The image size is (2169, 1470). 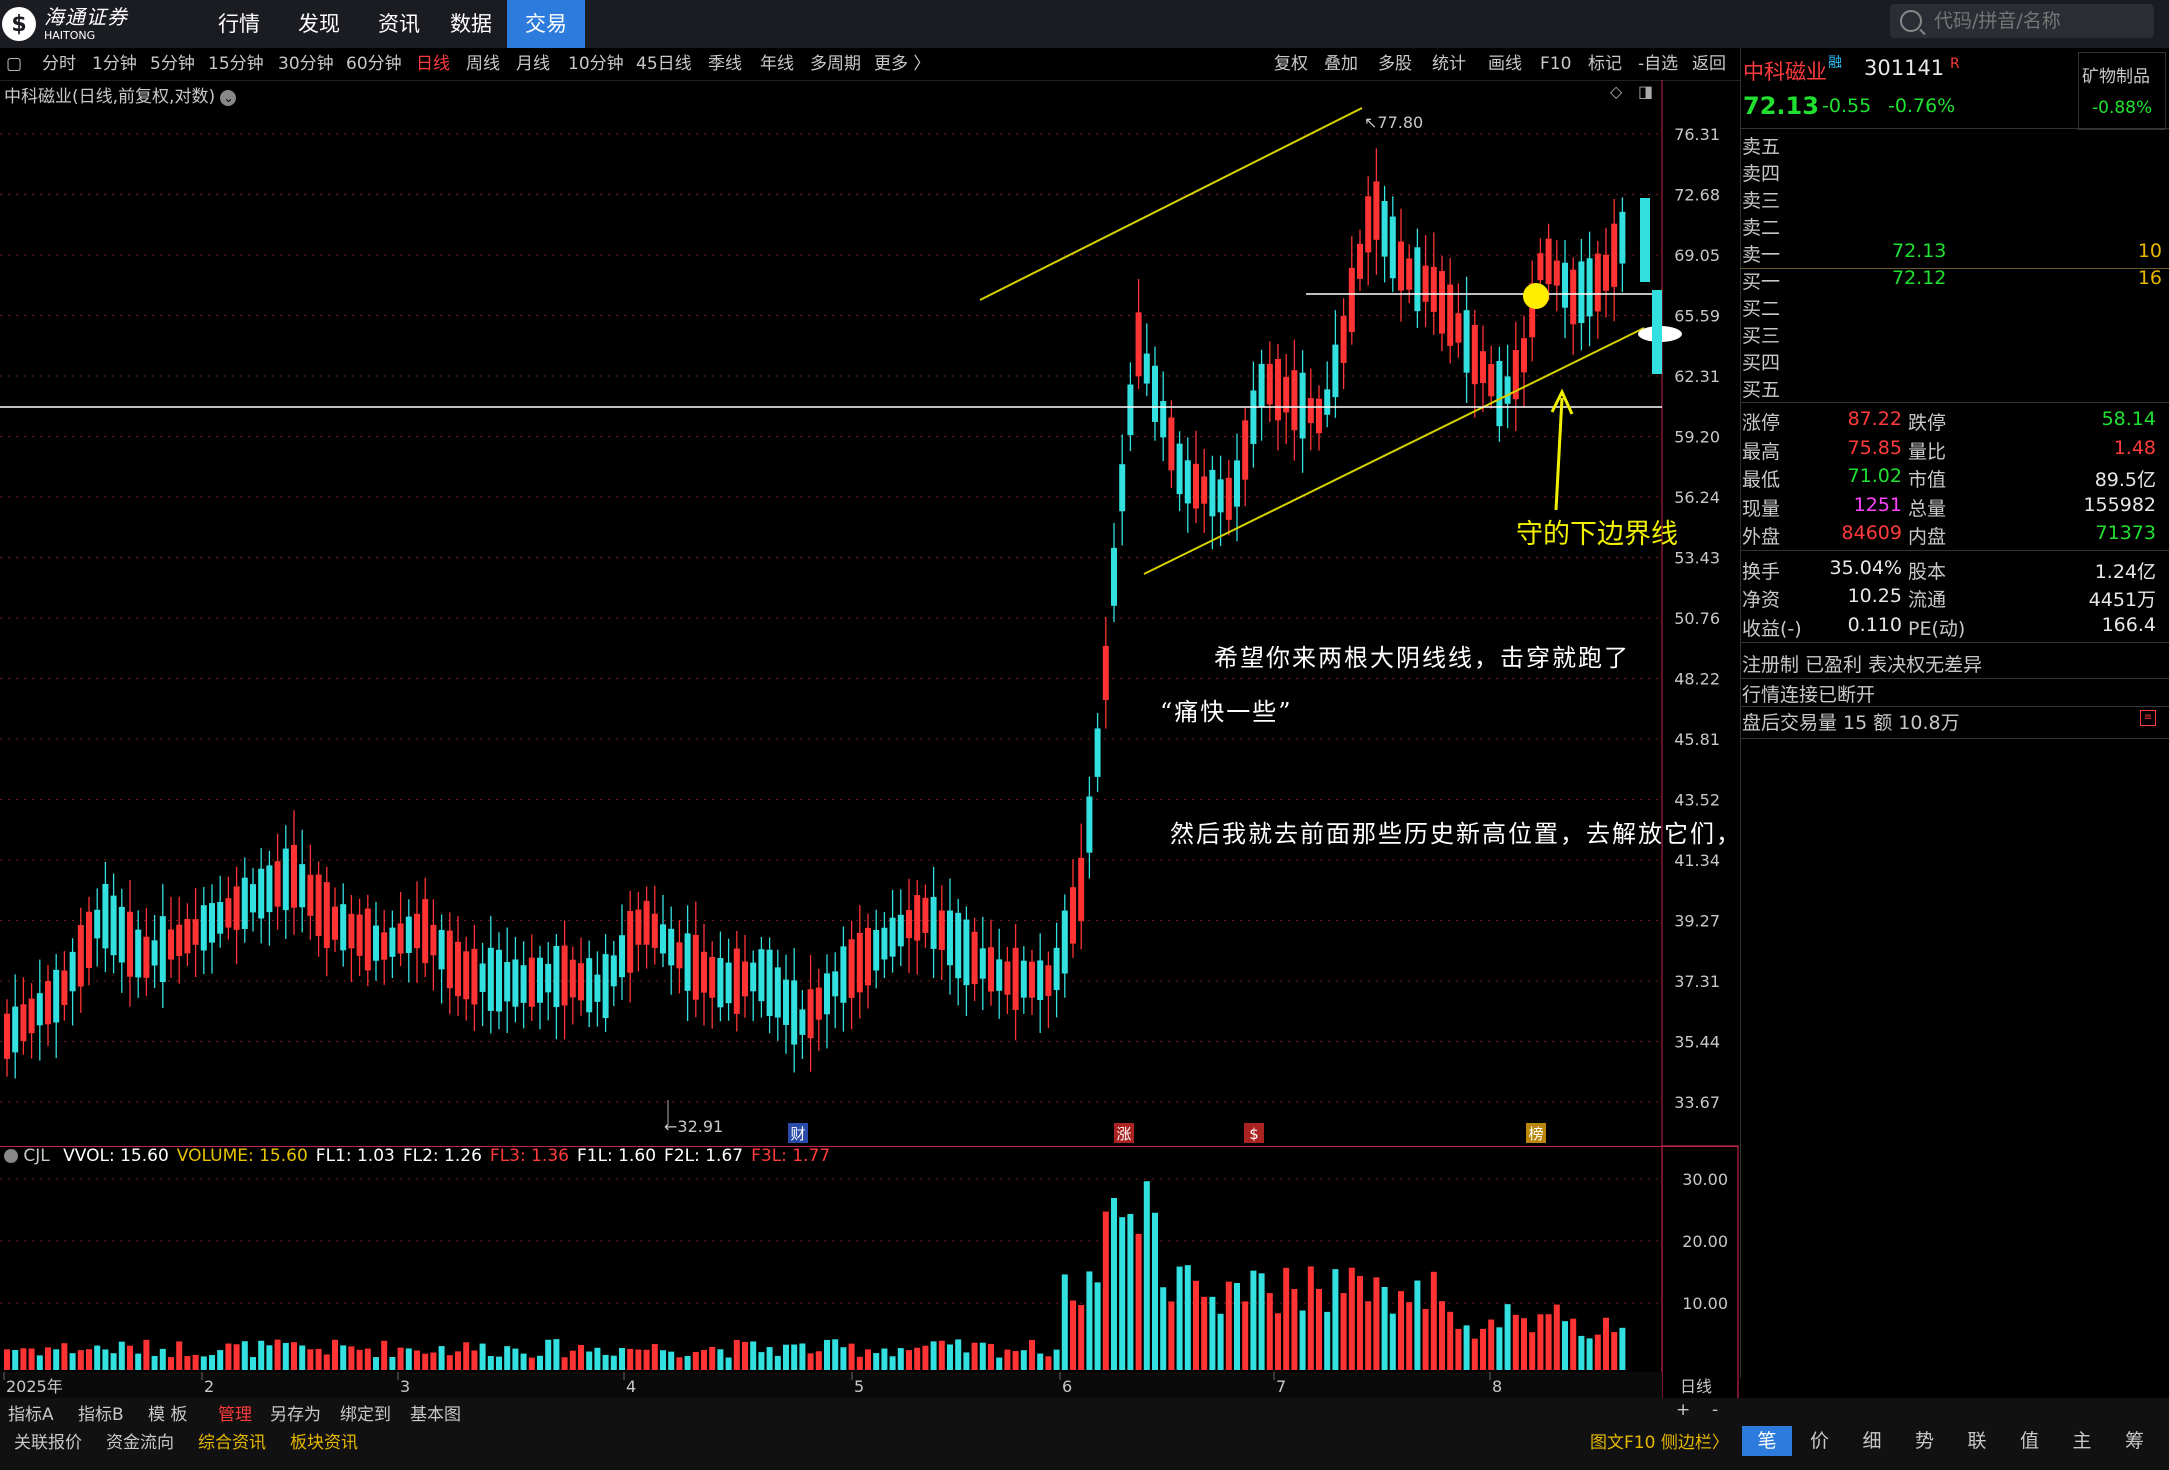 I want to click on period-tab-0: 分时, so click(x=59, y=64).